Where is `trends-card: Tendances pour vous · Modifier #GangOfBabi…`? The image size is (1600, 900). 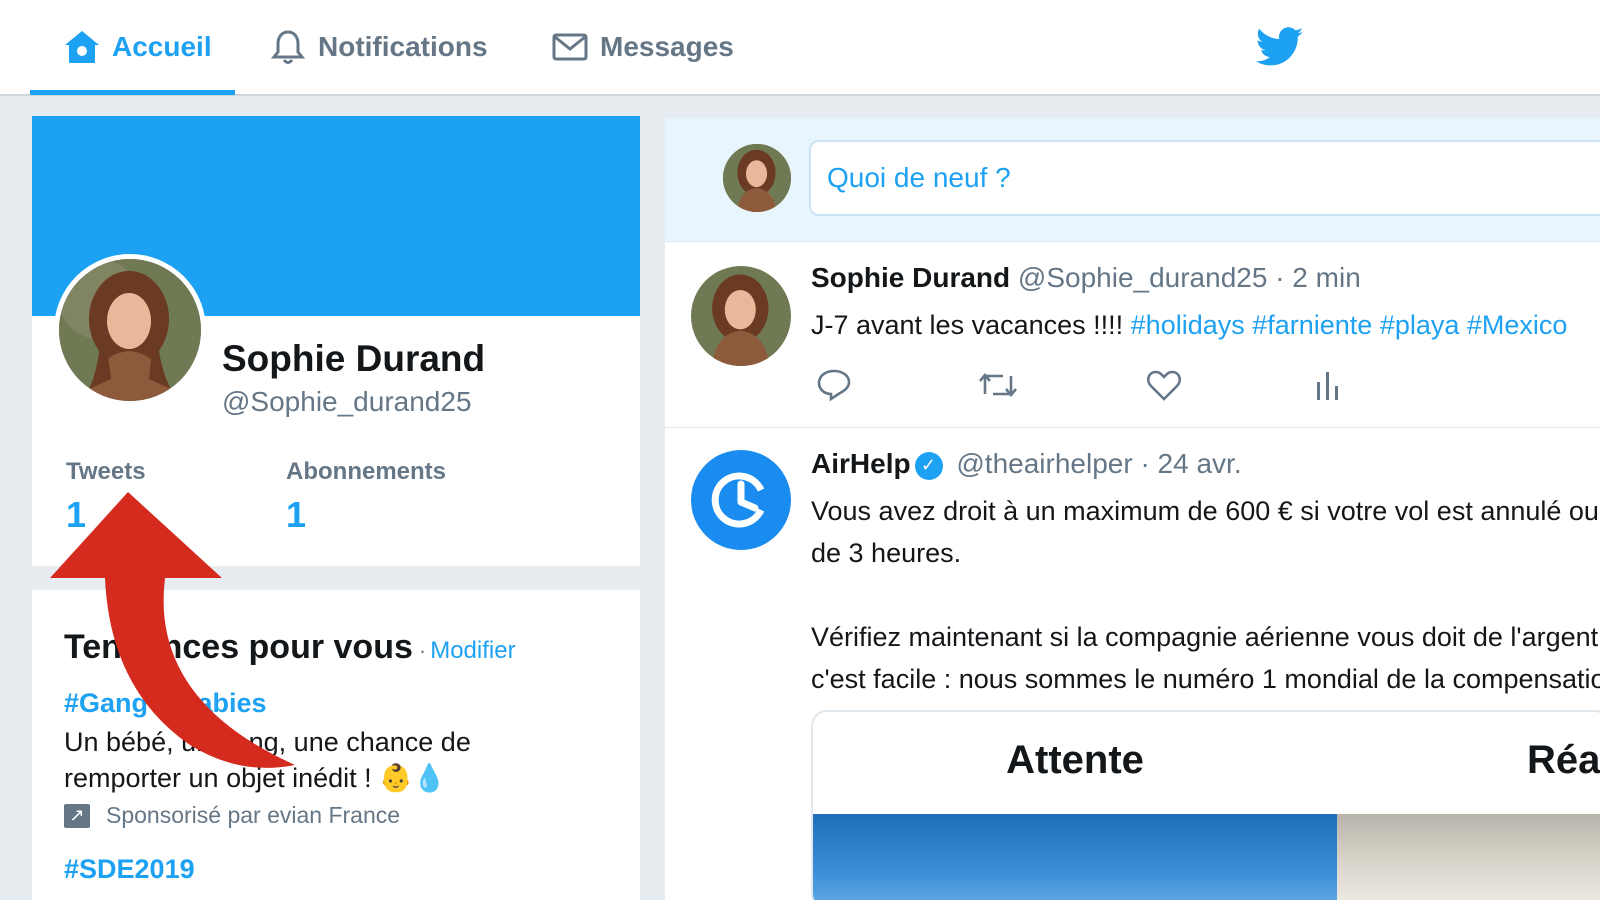 trends-card: Tendances pour vous · Modifier #GangOfBabi… is located at coordinates (336, 745).